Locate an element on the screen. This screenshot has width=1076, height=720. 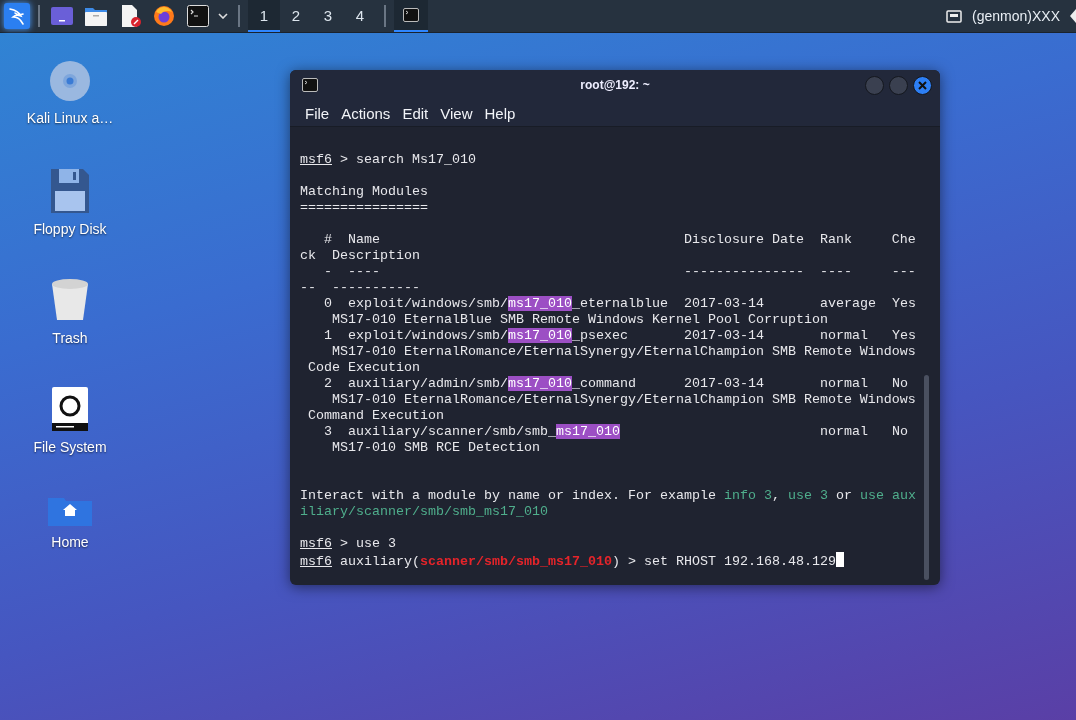
desktop-icon-label: File System is located at coordinates (70, 447).